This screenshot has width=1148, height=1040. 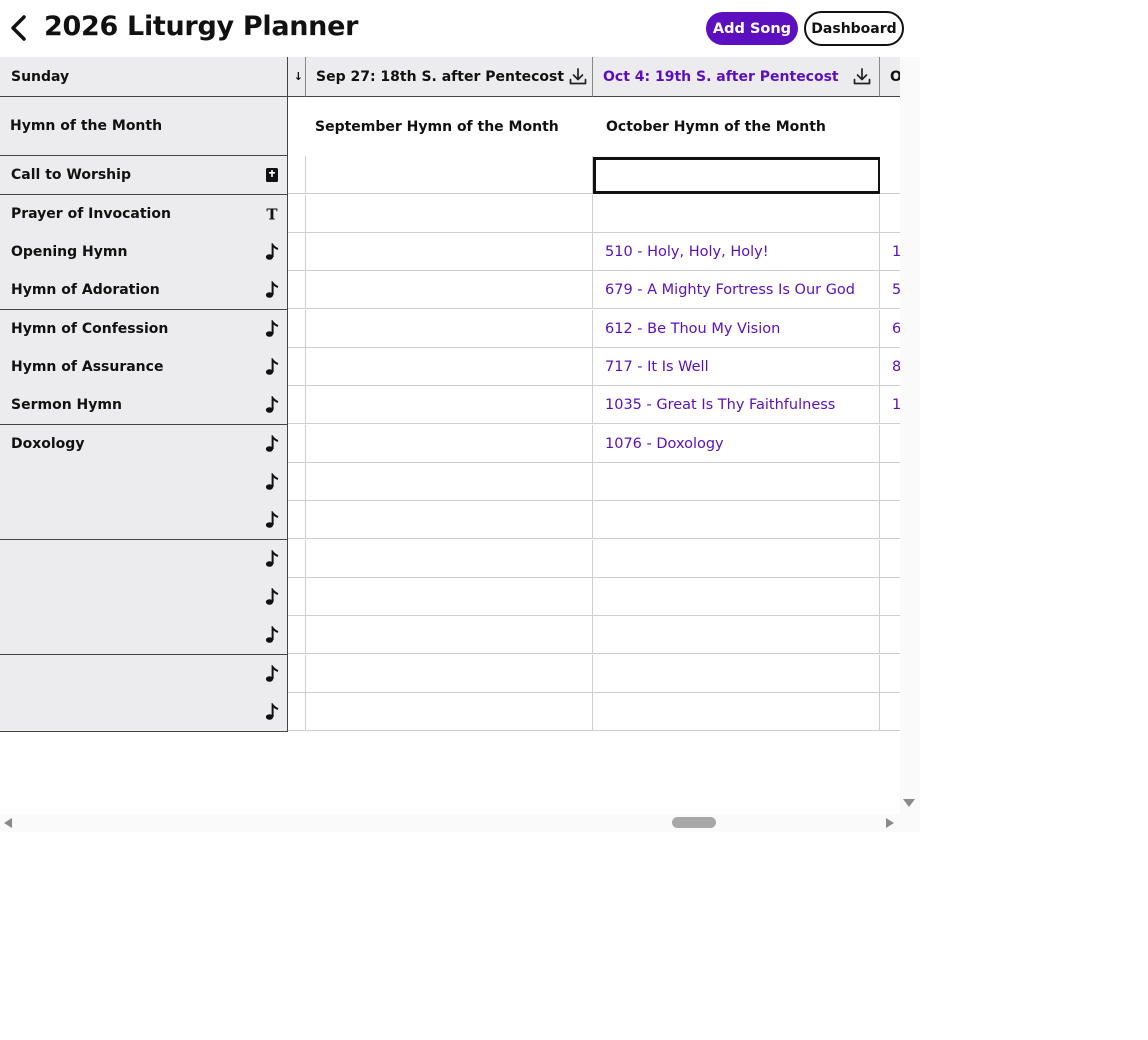 I want to click on vertical-scrollbar, so click(x=910, y=435).